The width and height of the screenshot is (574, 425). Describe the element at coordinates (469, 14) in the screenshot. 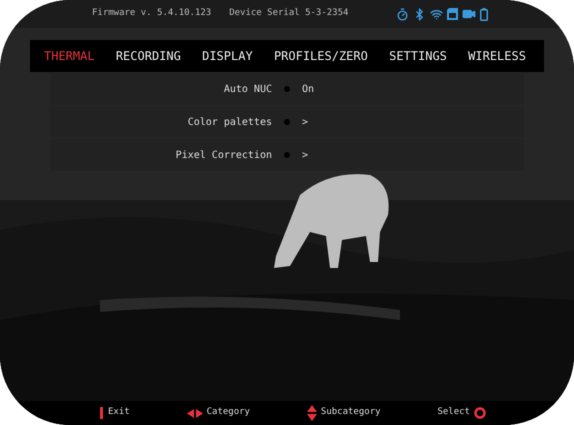

I see `video-camera-icon` at that location.